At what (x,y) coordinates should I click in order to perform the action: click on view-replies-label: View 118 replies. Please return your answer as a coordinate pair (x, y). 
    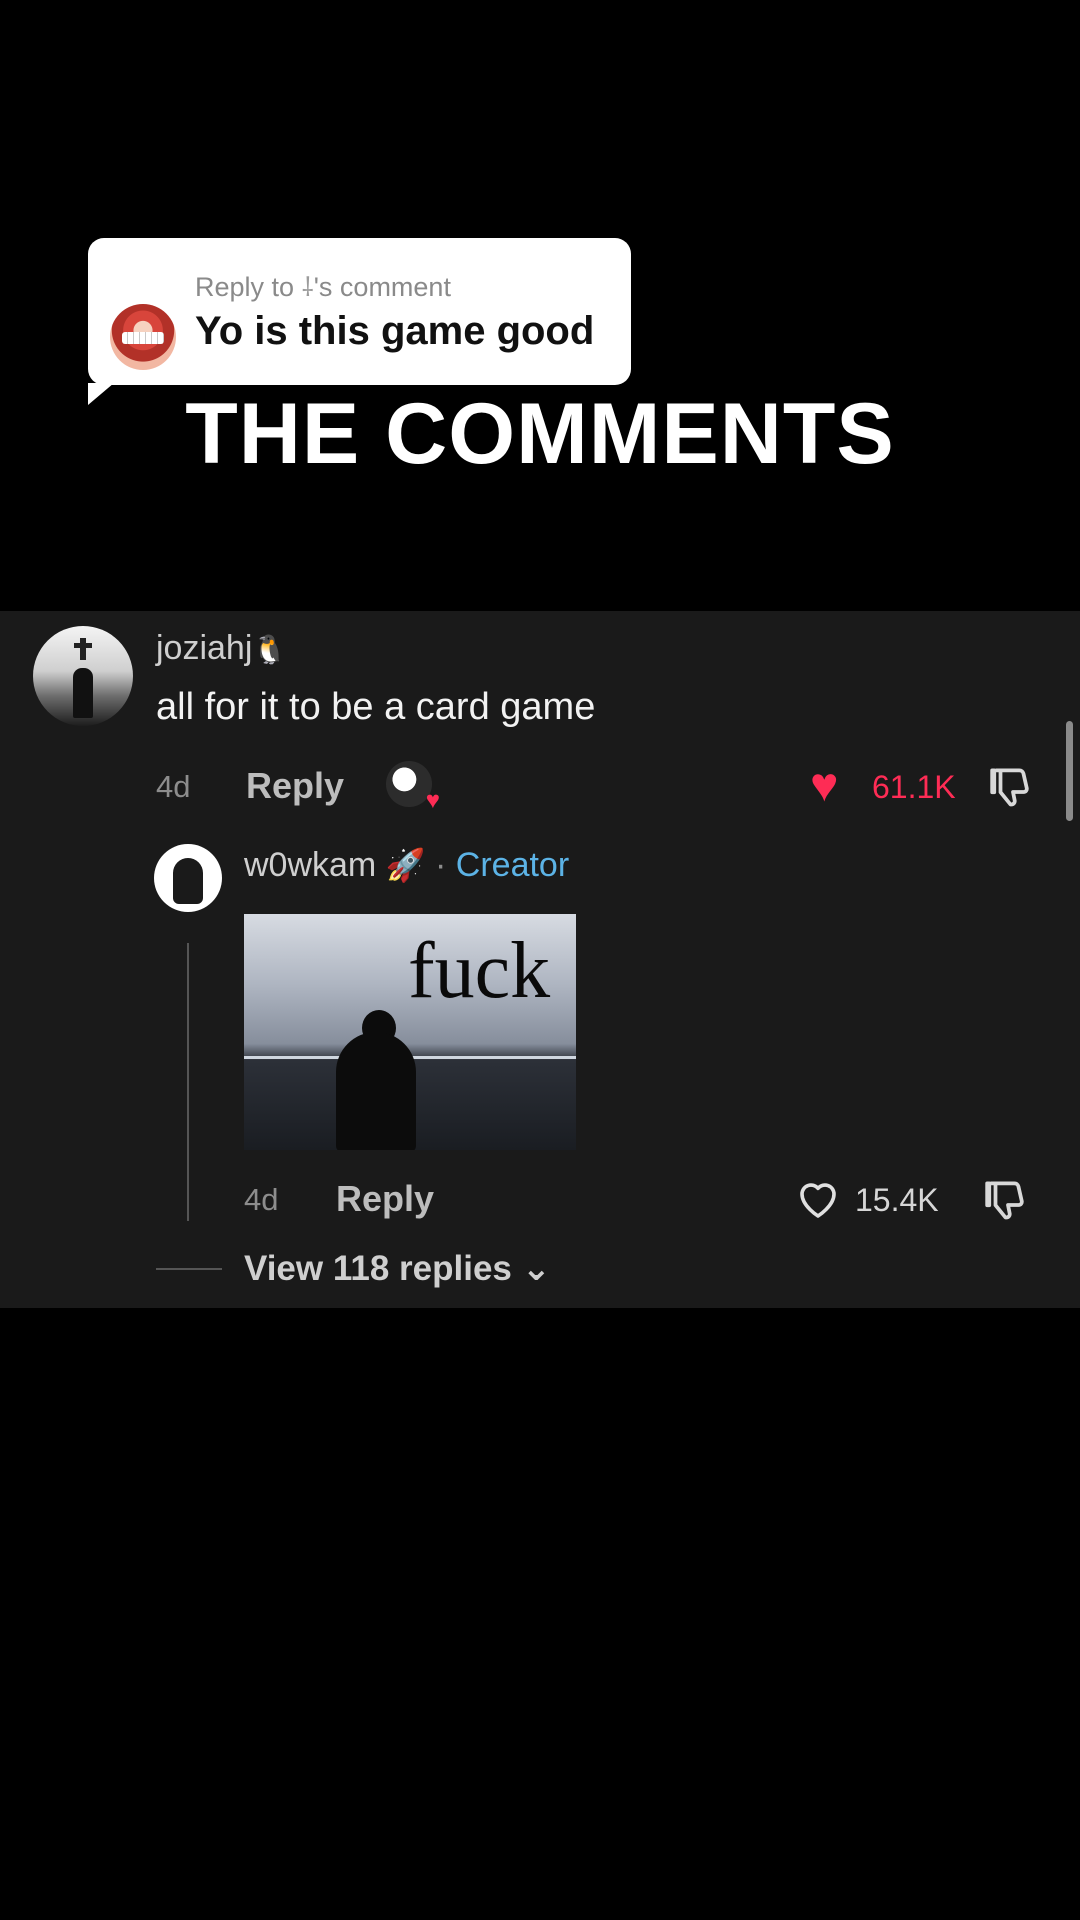
    Looking at the image, I should click on (378, 1268).